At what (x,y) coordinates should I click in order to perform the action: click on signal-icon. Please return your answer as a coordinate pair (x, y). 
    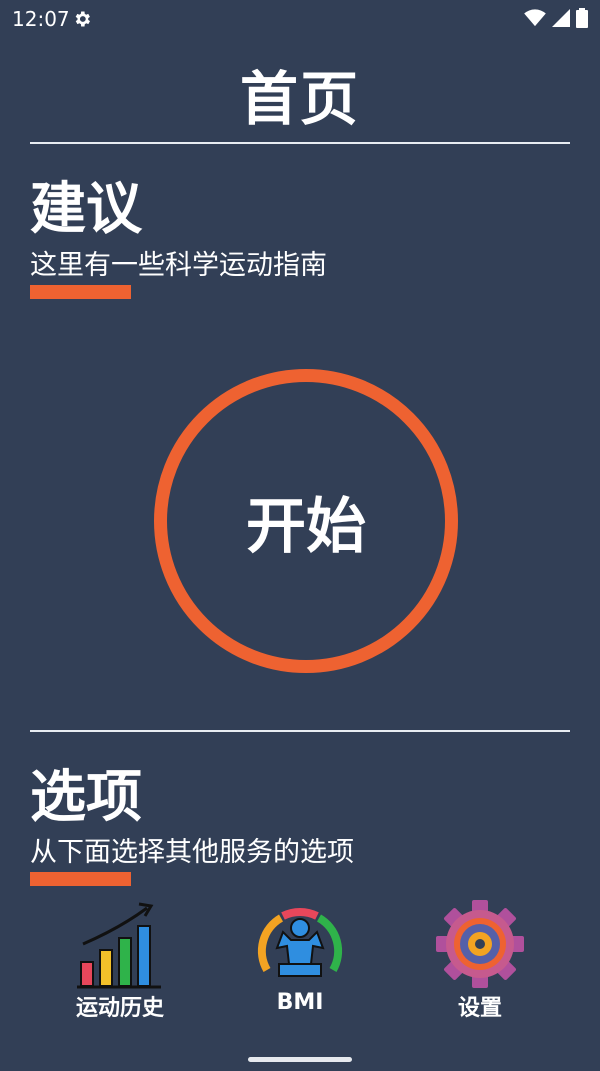
    Looking at the image, I should click on (561, 20).